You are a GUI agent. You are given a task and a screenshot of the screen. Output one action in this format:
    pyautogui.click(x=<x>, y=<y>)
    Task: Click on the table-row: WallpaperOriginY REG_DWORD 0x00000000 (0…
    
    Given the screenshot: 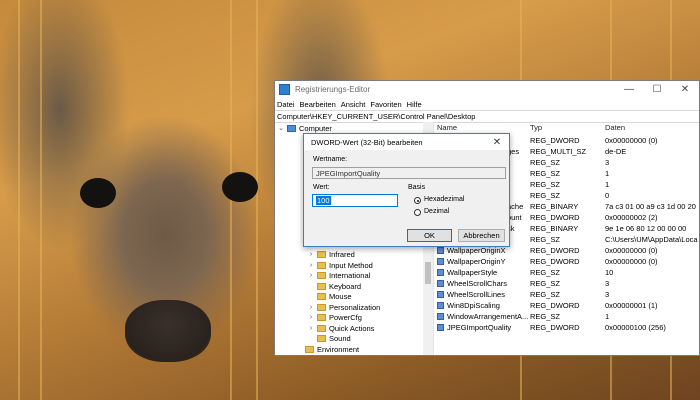 What is the action you would take?
    pyautogui.click(x=567, y=261)
    